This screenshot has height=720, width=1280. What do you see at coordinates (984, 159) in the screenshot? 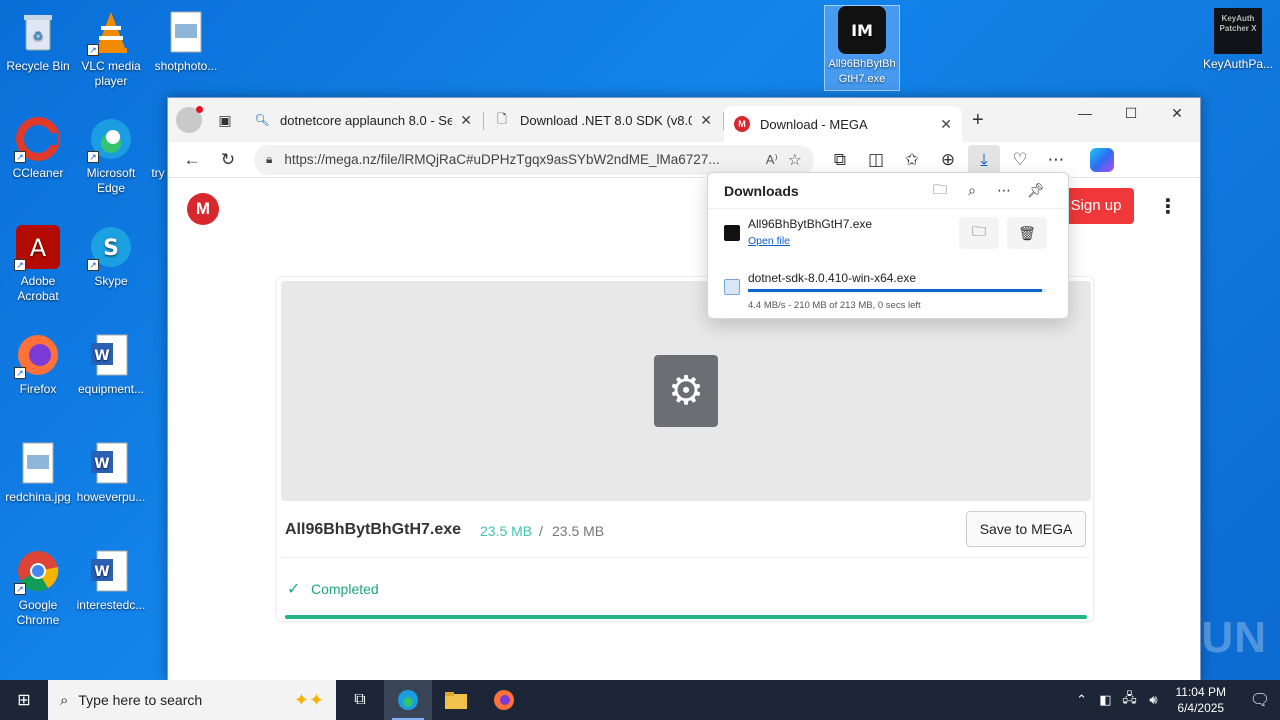
I see `downloads-icon: ⤓` at bounding box center [984, 159].